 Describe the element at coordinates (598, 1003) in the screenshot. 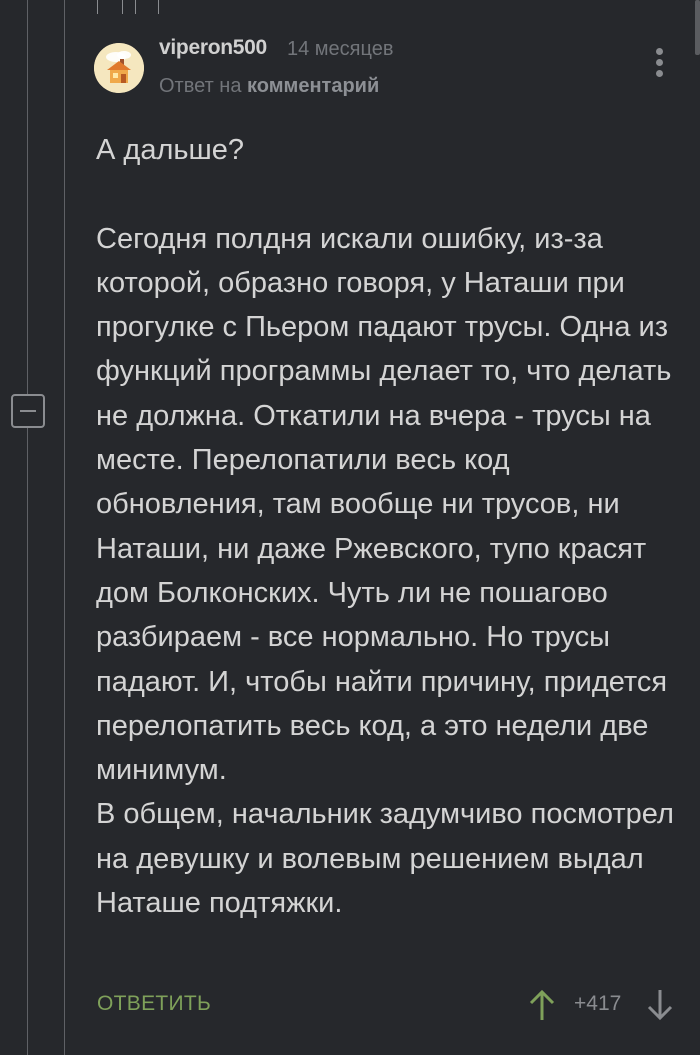

I see `rating-value: +417` at that location.